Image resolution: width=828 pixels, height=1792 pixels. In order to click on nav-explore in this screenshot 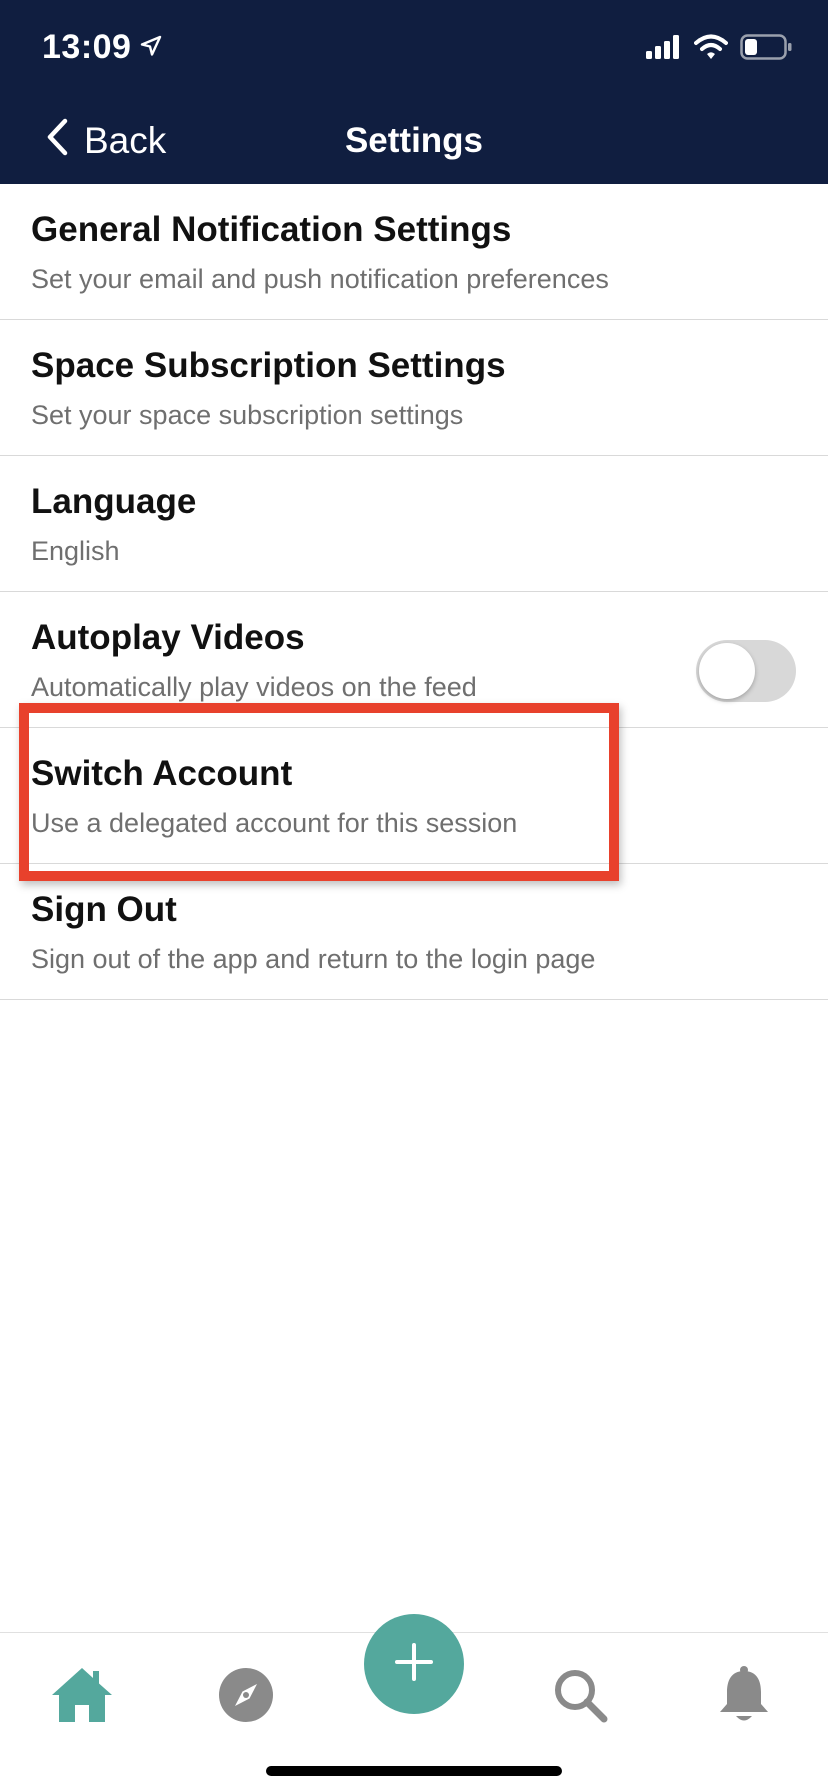, I will do `click(246, 1697)`.